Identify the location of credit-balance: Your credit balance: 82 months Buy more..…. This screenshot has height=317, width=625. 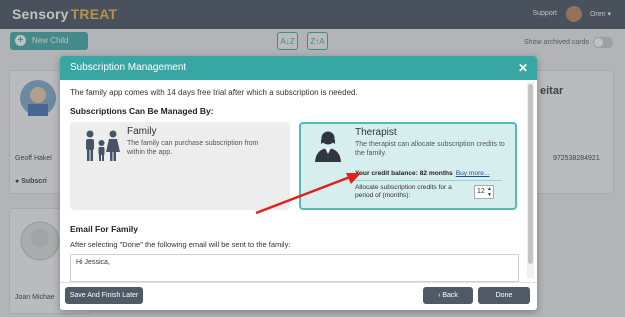
(422, 173).